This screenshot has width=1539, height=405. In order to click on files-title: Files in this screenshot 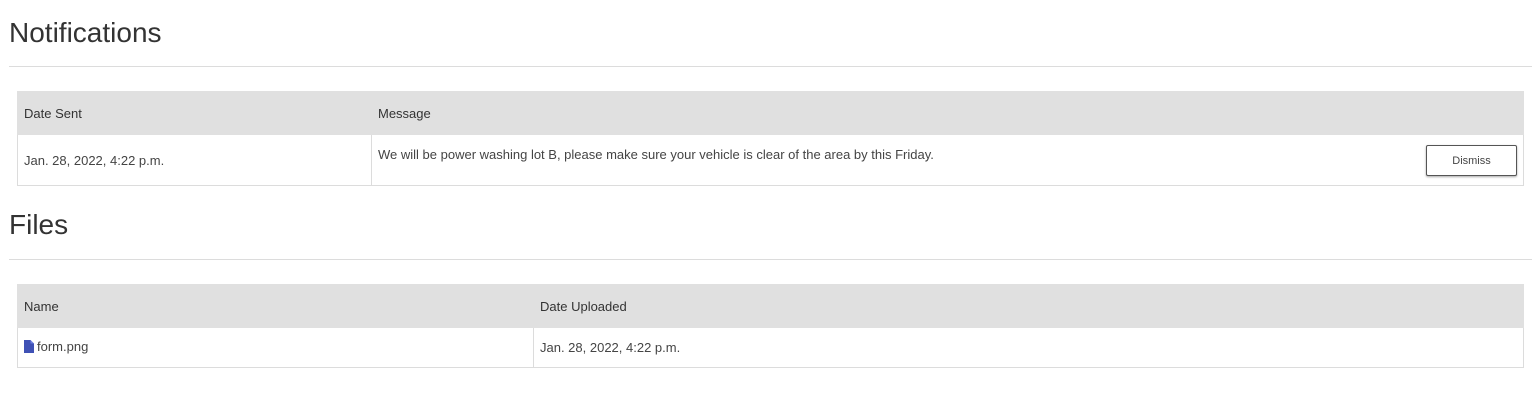, I will do `click(39, 224)`.